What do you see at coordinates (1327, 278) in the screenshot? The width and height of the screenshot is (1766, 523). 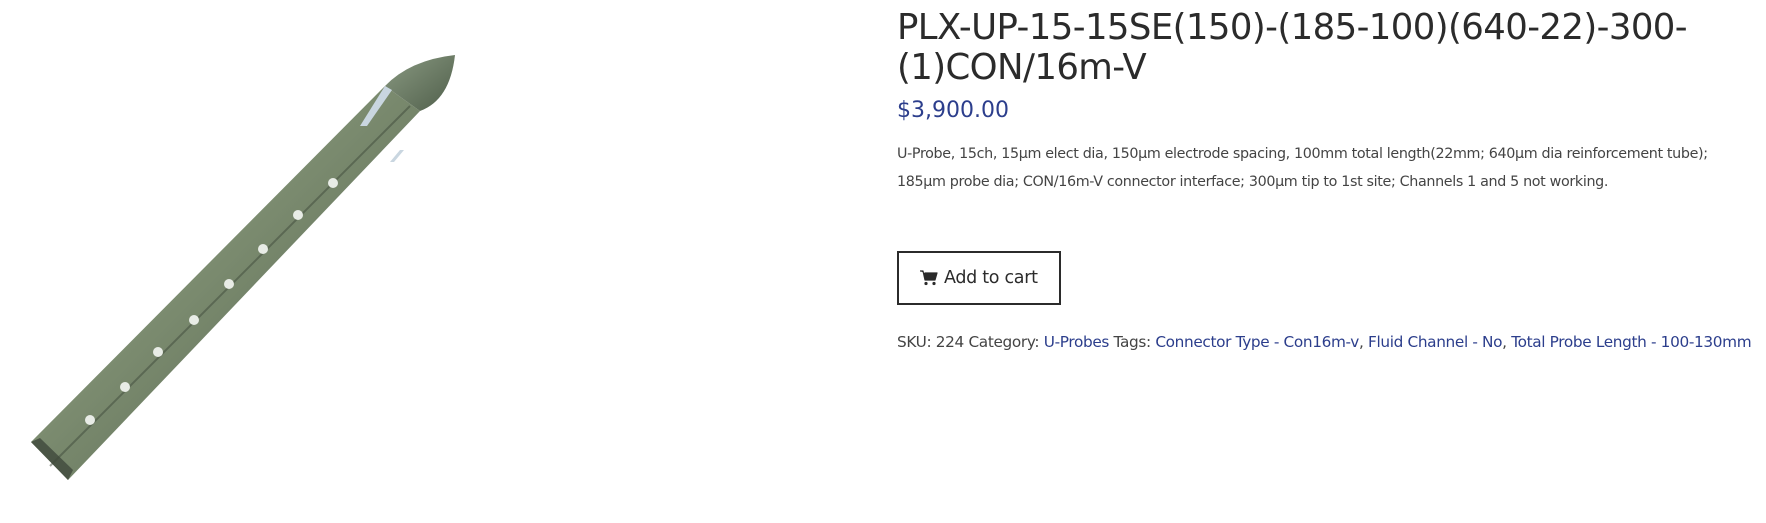 I see `cart-form: Add to cart` at bounding box center [1327, 278].